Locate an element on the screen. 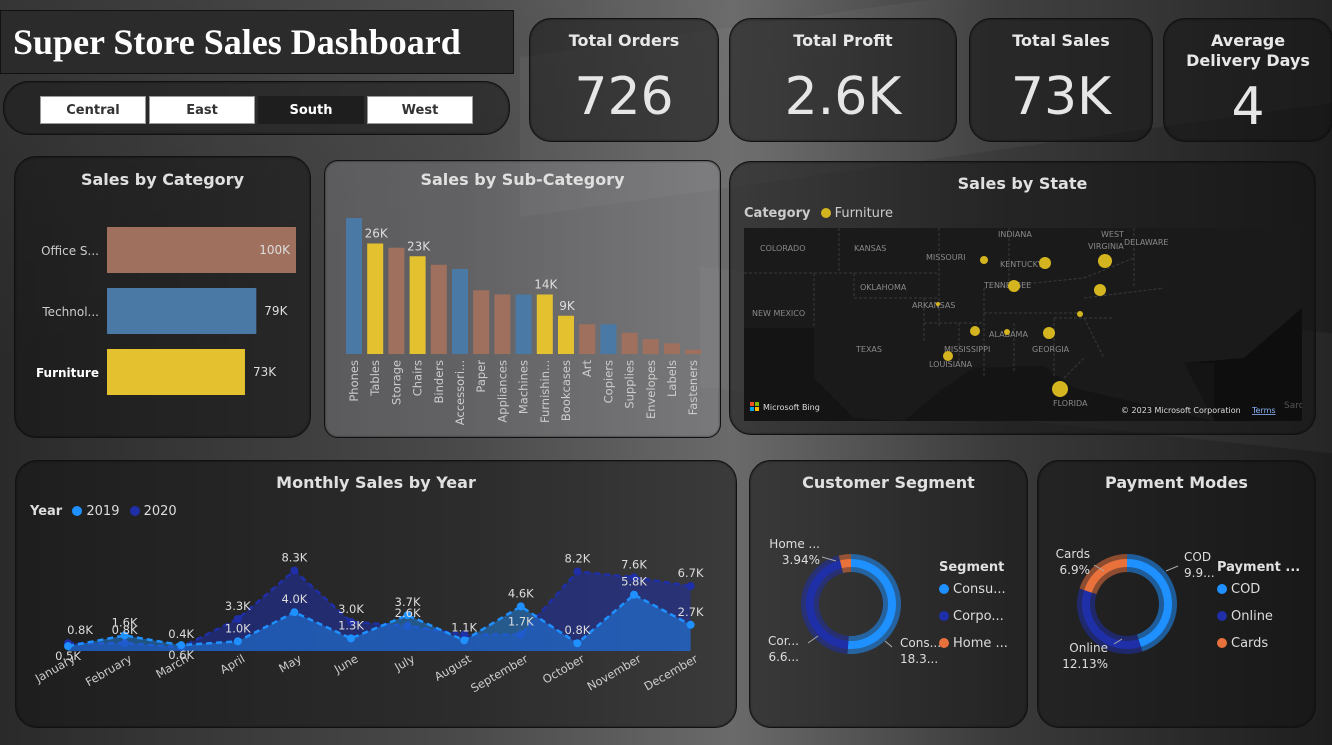 Image resolution: width=1332 pixels, height=745 pixels. kpi-card-total-sales: Total Sales 73K is located at coordinates (1061, 80).